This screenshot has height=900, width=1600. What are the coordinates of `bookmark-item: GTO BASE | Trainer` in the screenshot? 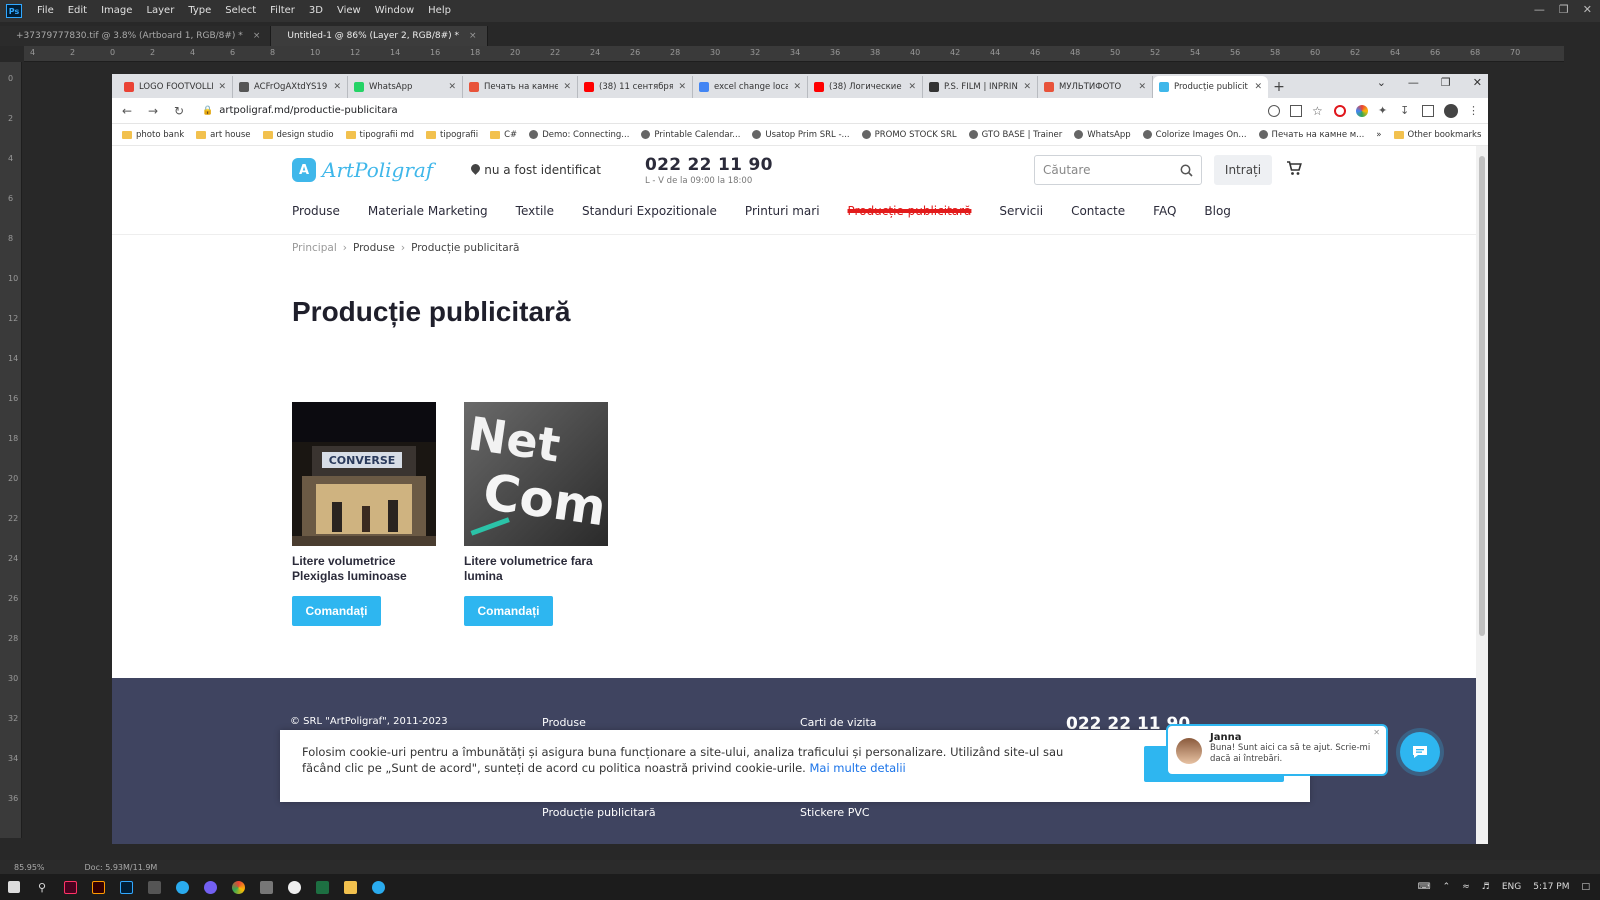 It's located at (1015, 135).